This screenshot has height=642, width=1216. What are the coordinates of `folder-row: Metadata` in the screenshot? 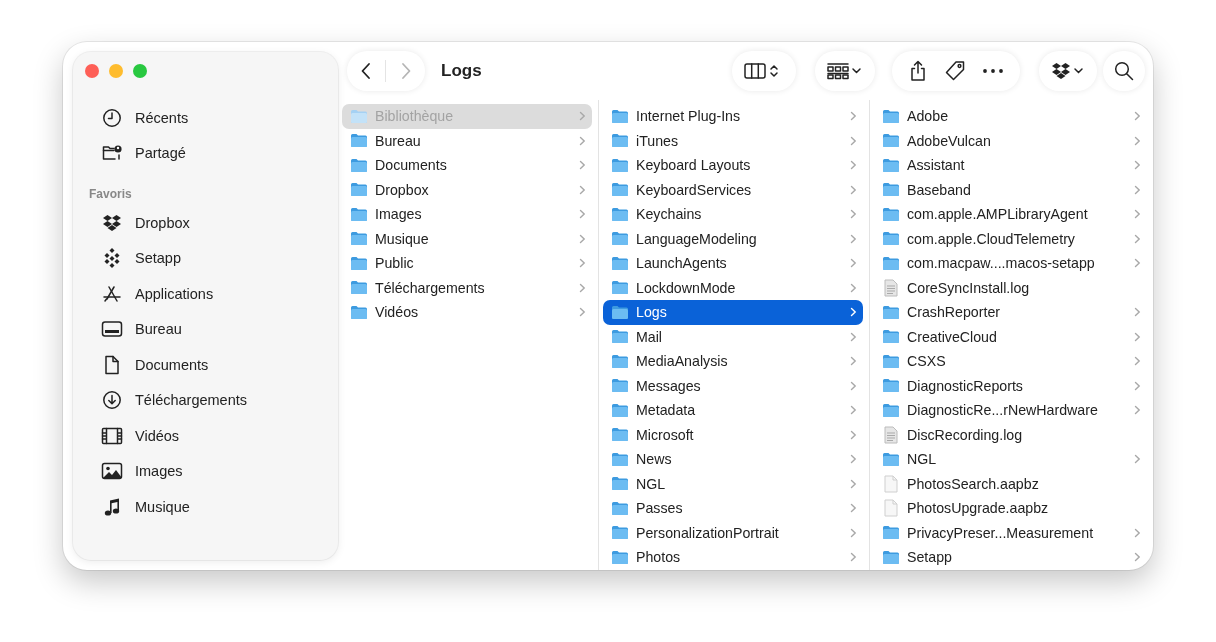 It's located at (733, 410).